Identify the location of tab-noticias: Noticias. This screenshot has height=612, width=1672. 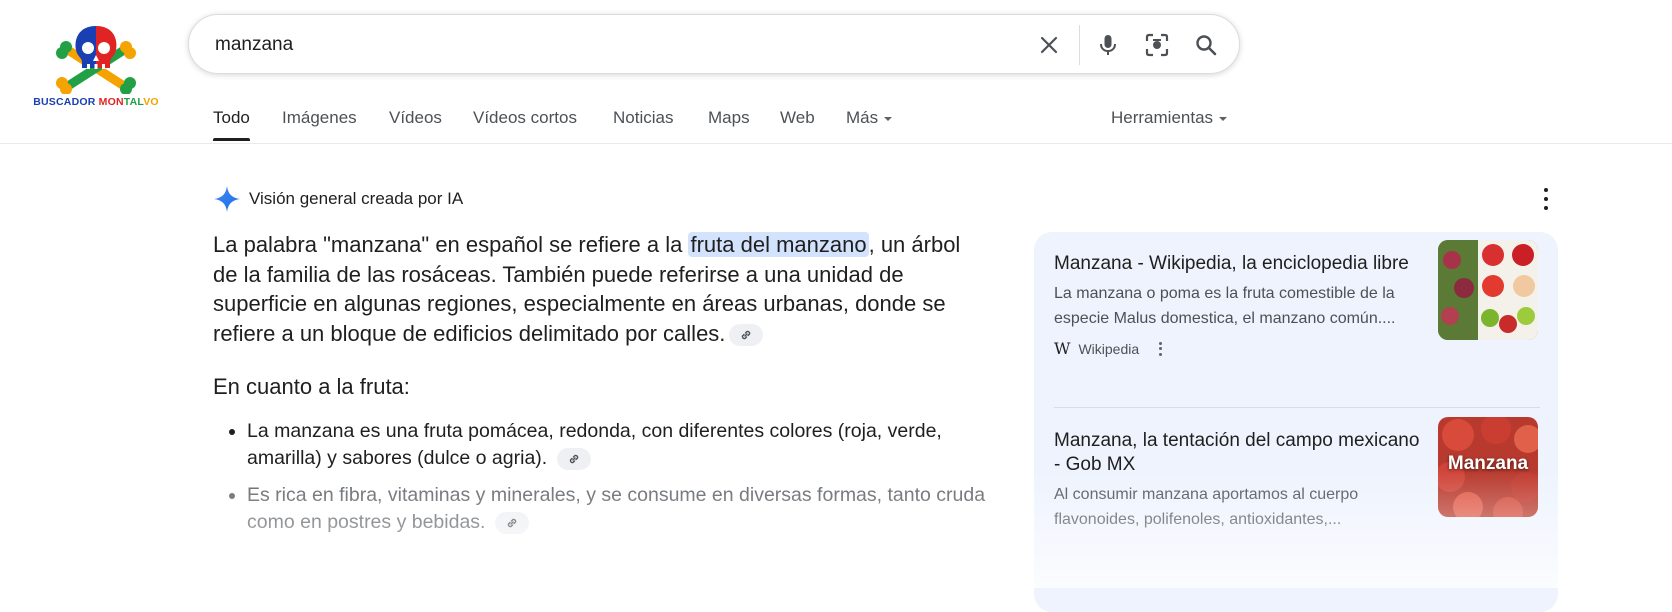
(643, 118).